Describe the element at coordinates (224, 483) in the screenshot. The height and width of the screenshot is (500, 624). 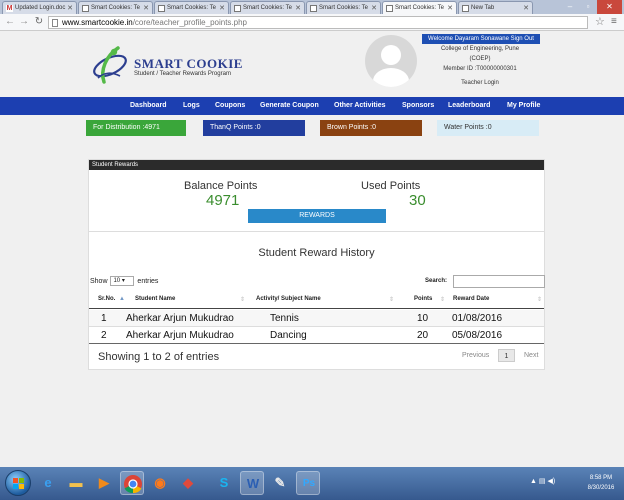
I see `skype-icon: S` at that location.